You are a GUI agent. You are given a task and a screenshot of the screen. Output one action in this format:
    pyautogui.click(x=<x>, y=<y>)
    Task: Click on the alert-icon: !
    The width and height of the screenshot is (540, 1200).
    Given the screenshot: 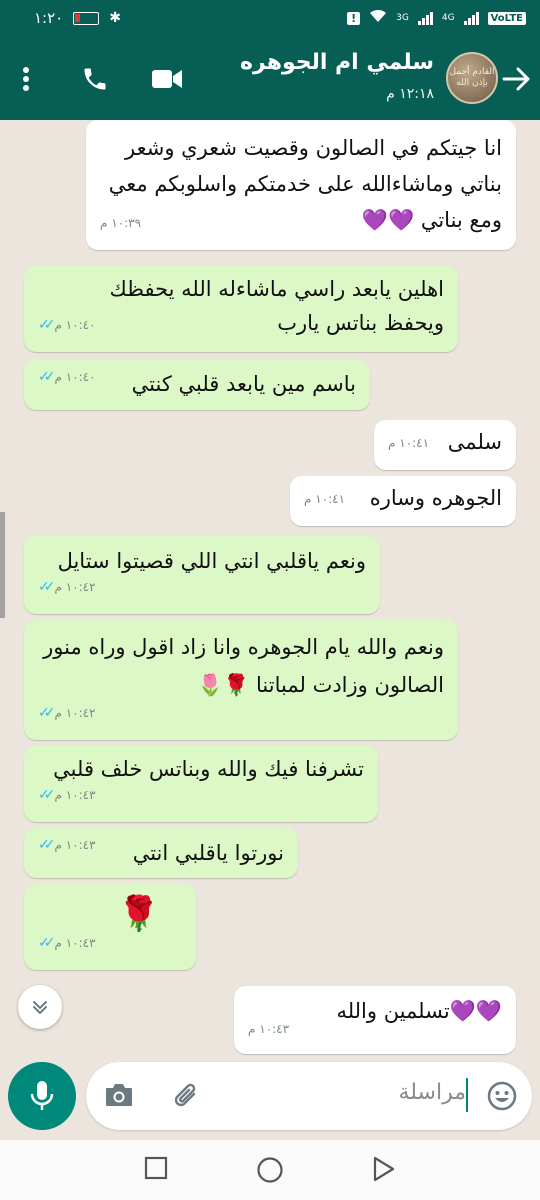 What is the action you would take?
    pyautogui.click(x=354, y=18)
    